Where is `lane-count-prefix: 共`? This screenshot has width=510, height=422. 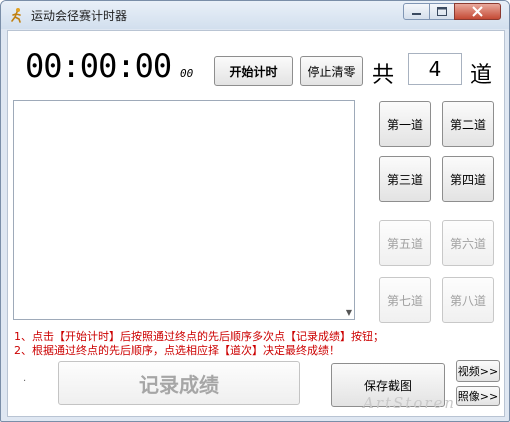
lane-count-prefix: 共 is located at coordinates (383, 75).